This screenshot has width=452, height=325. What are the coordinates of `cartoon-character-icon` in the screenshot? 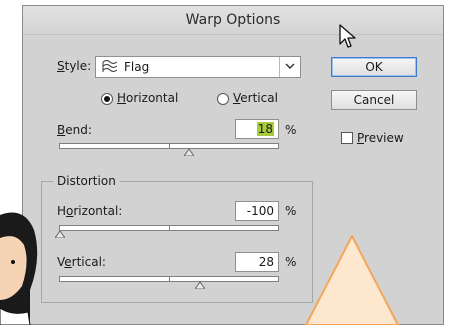 It's located at (19, 268).